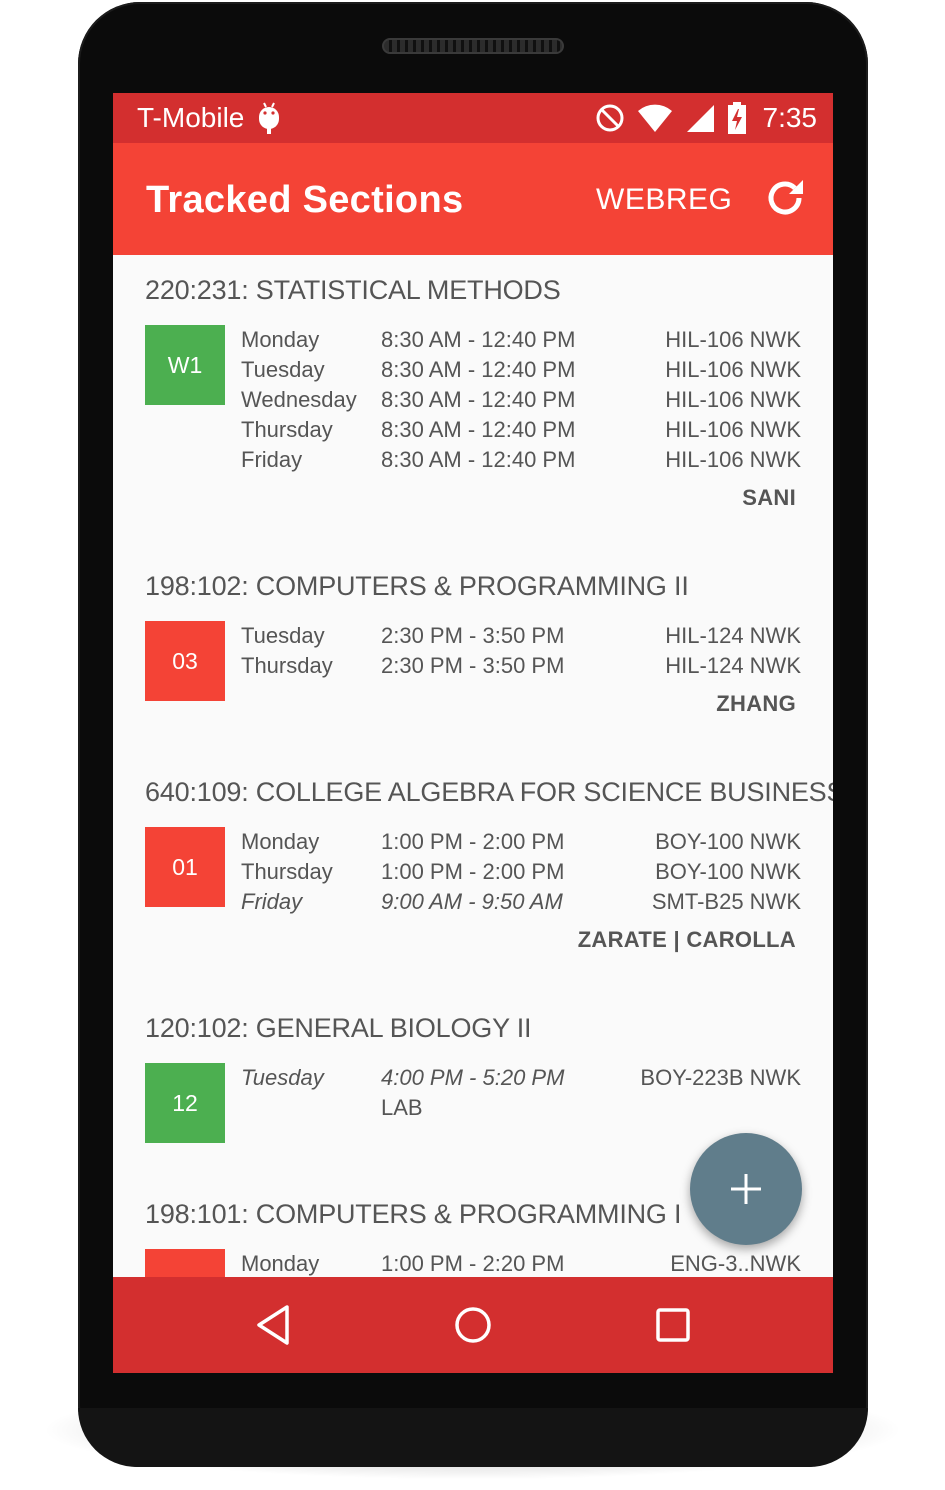  I want to click on back-icon, so click(273, 1325).